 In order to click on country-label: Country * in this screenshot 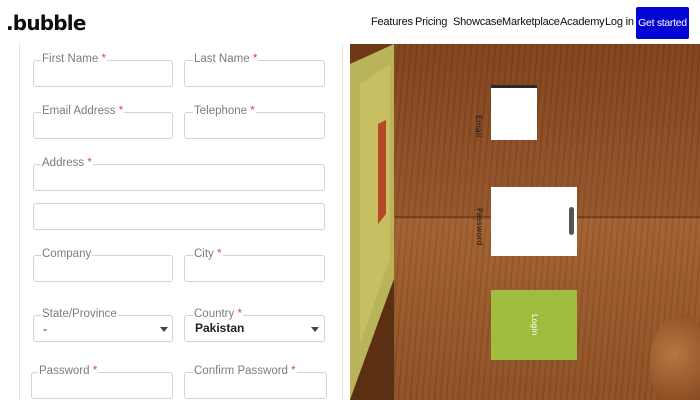, I will do `click(218, 314)`.